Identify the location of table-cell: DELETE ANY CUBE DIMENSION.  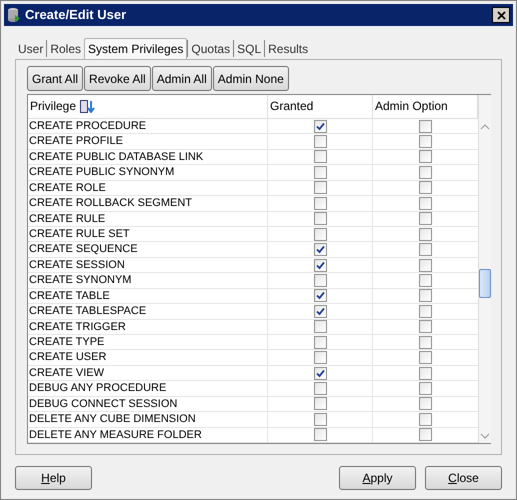
(148, 419).